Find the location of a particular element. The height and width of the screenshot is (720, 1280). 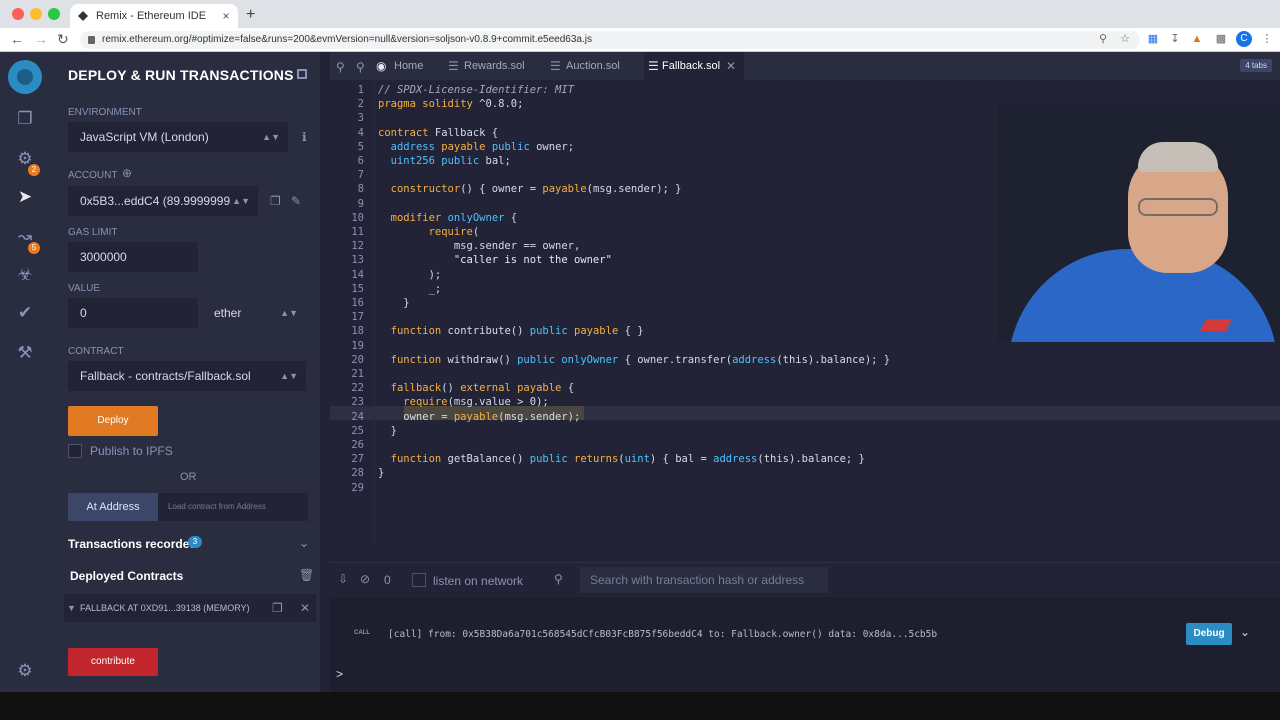

at-address-input: Load contract from Address is located at coordinates (233, 507).